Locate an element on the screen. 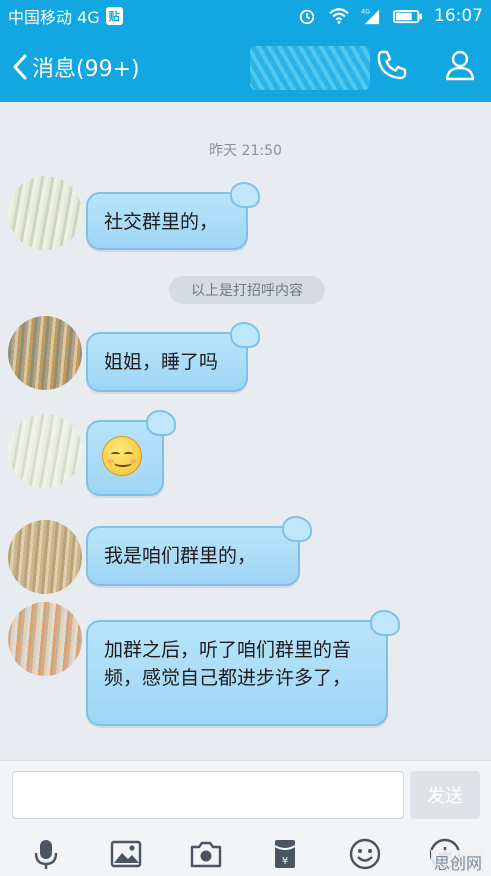 This screenshot has width=491, height=876. svg-text: 4G is located at coordinates (365, 11).